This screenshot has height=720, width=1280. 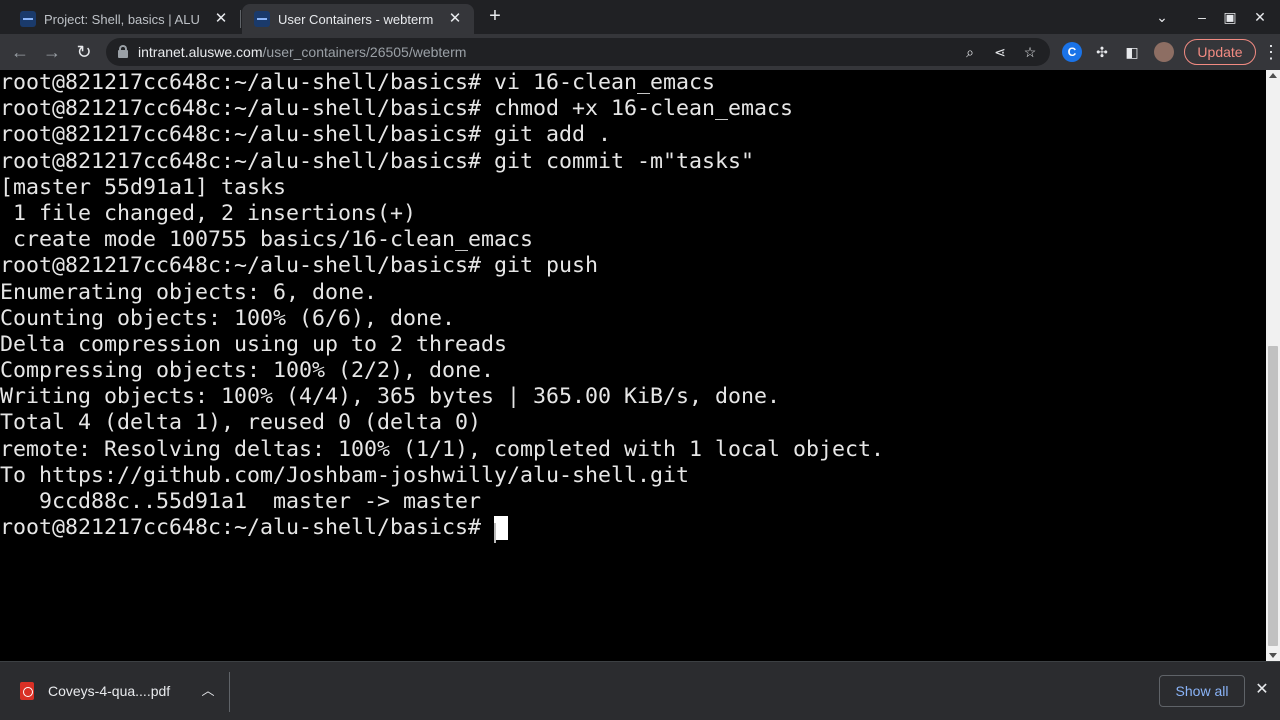 I want to click on reload-icon: ↻, so click(x=84, y=52).